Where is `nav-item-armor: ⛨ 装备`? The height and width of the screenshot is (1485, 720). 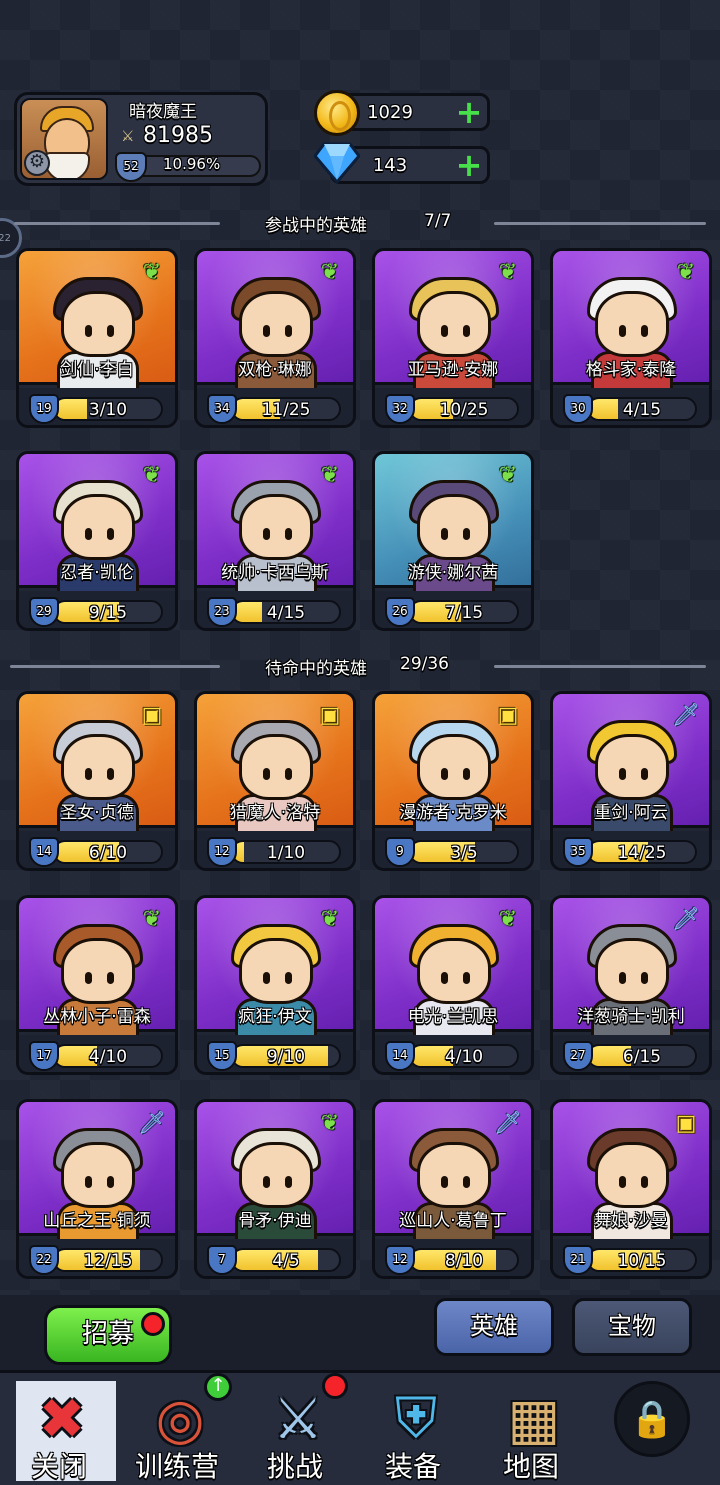
nav-item-armor: ⛨ 装备 is located at coordinates (413, 1429).